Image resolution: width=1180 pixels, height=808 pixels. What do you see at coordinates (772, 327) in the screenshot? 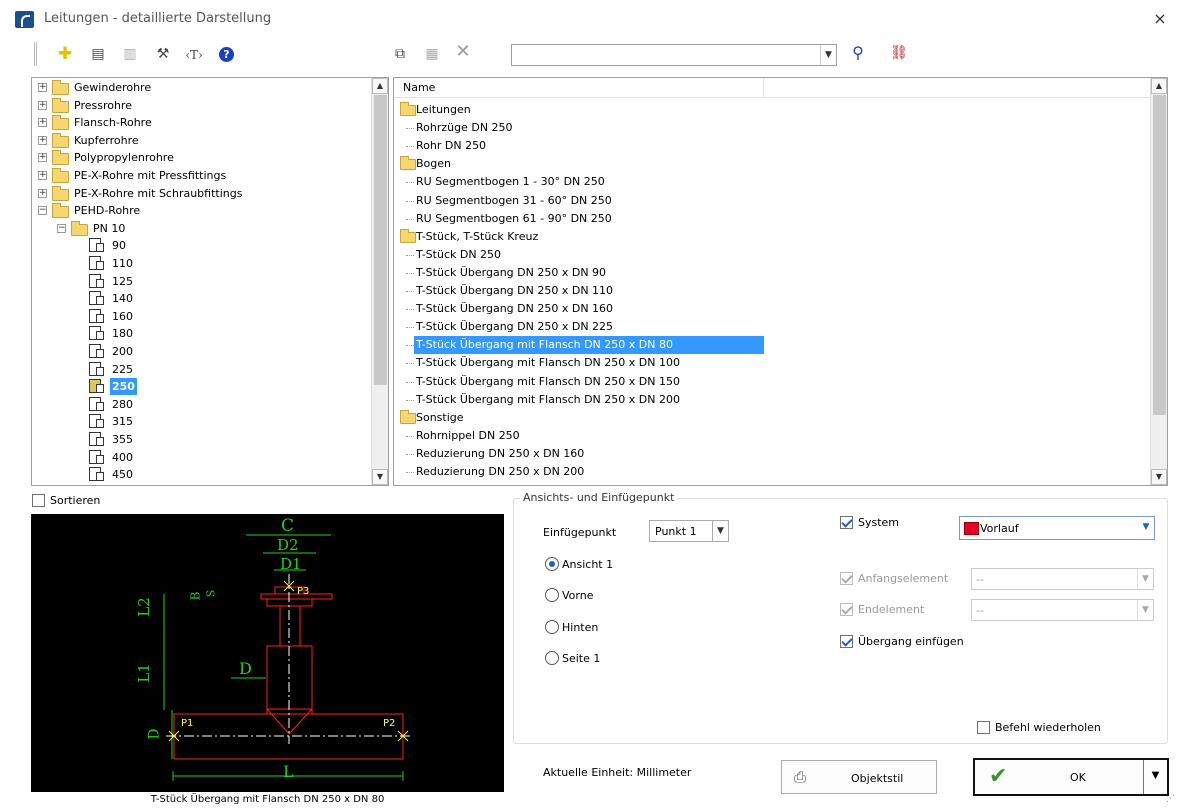
I see `list-item: T-Stück Übergang DN 250 x DN 225` at bounding box center [772, 327].